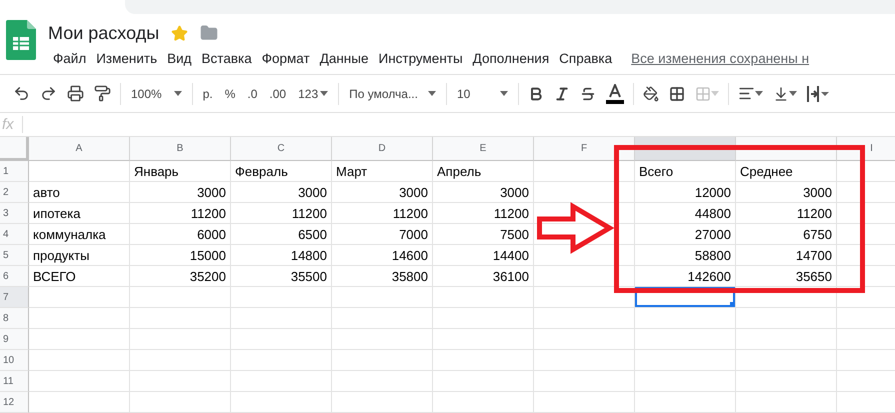  What do you see at coordinates (720, 58) in the screenshot?
I see `save-status-link: Все изменения сохранены н` at bounding box center [720, 58].